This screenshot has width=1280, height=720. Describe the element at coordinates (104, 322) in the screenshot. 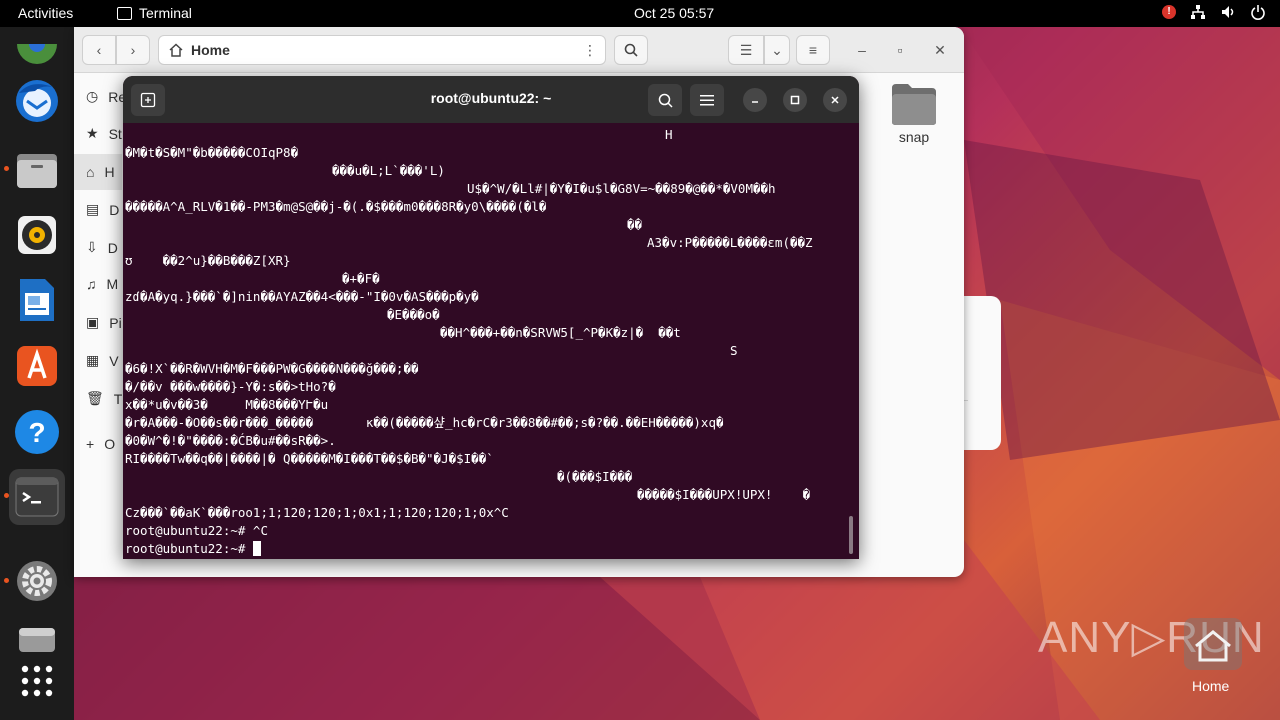

I see `sidebar-item-pictures: ▣ Pi` at that location.